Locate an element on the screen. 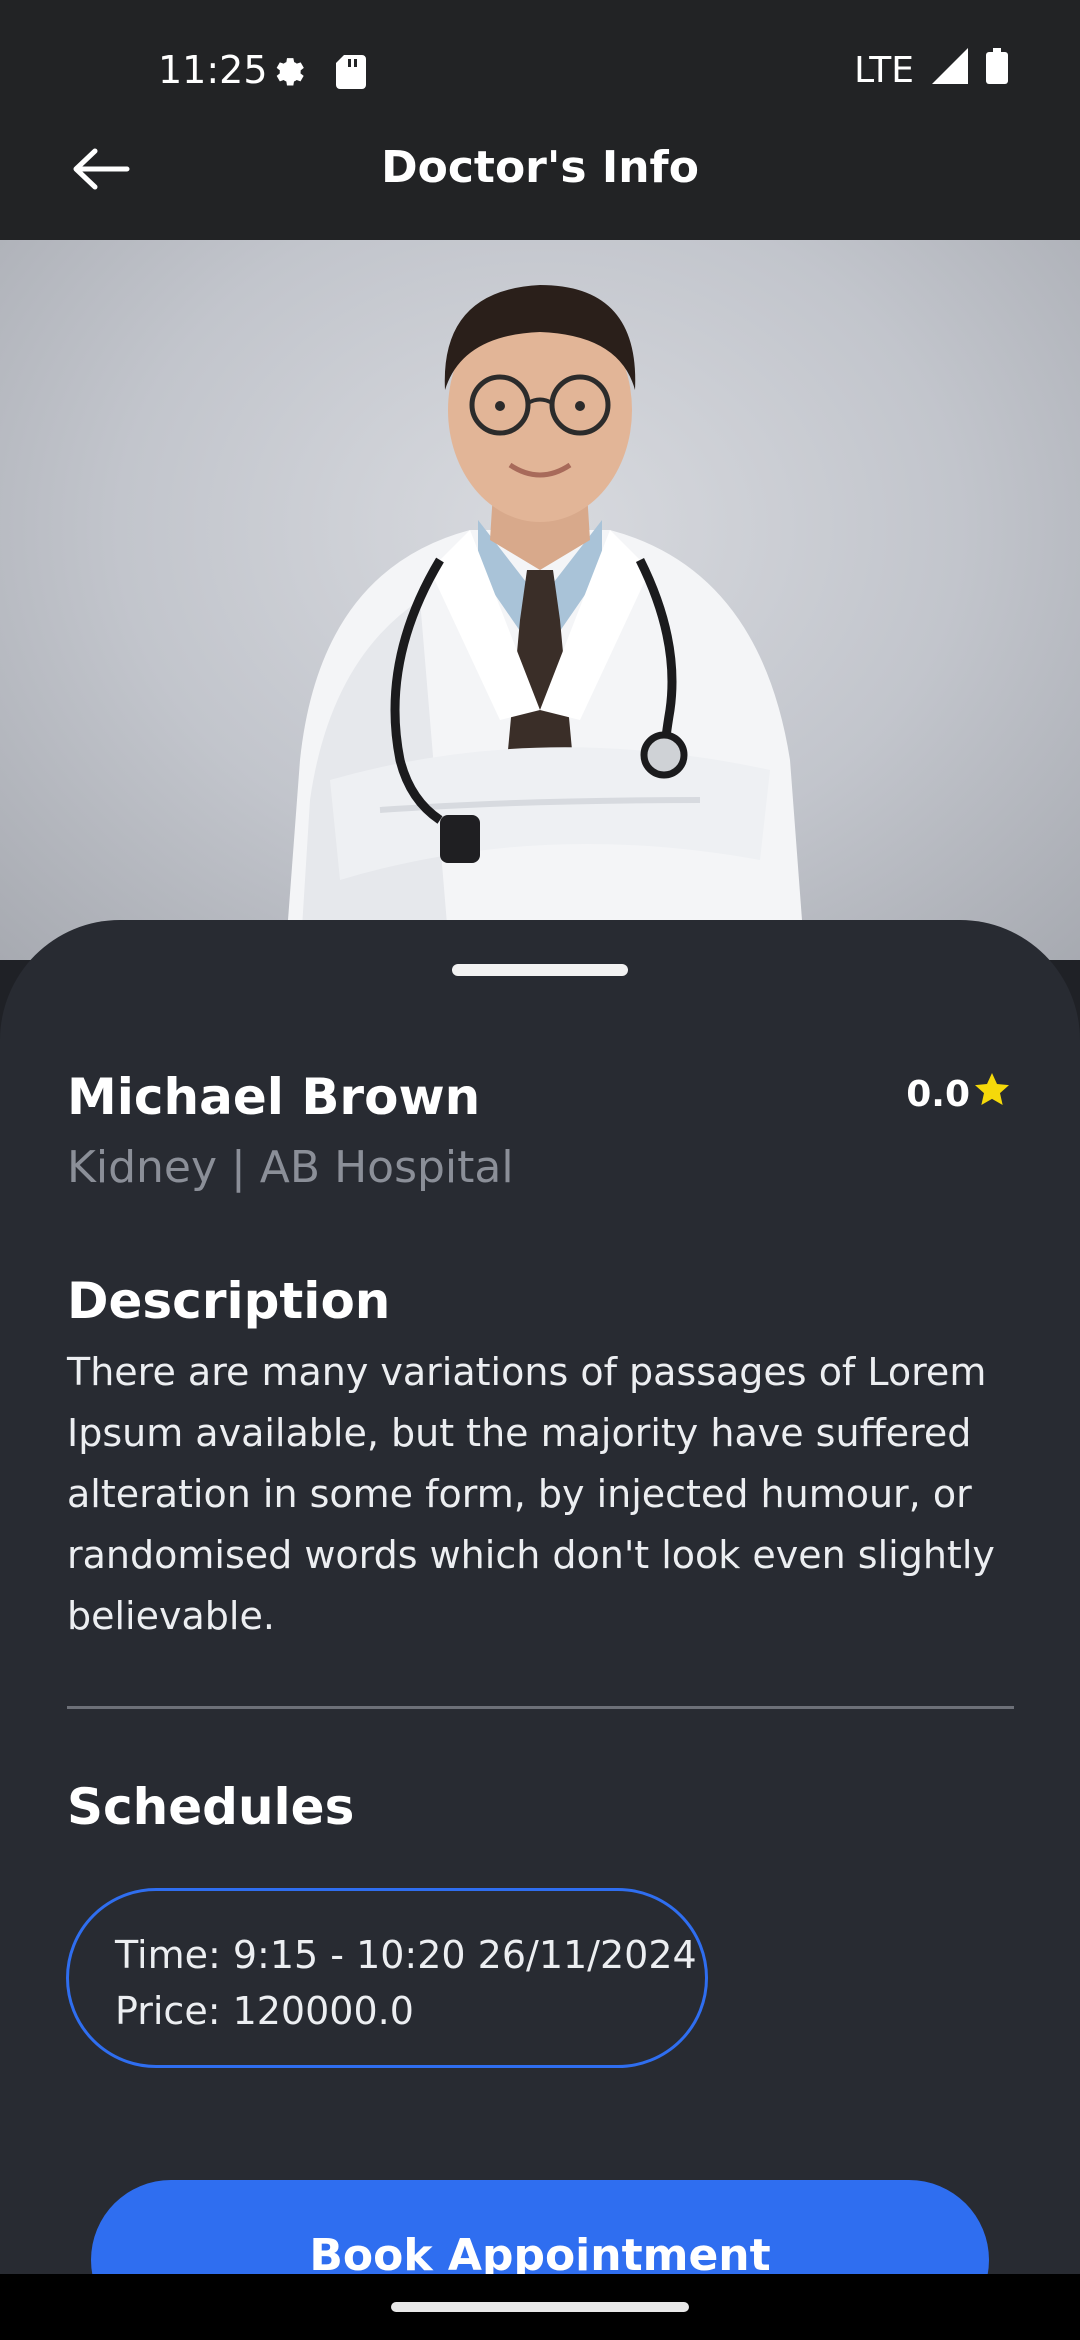 The height and width of the screenshot is (2340, 1080). schedules-title: Schedules is located at coordinates (211, 1807).